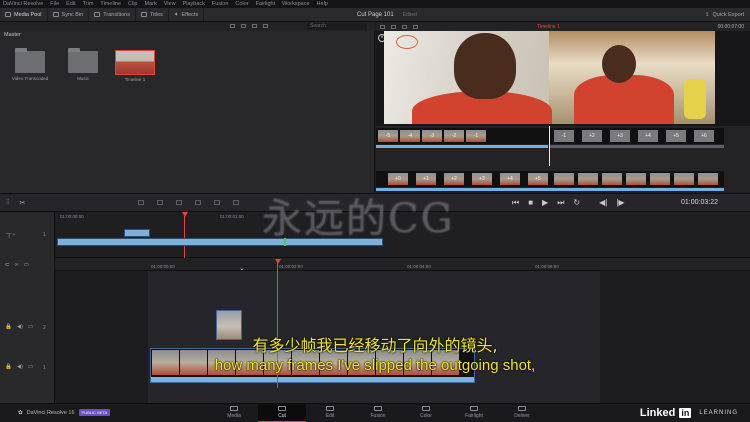 The image size is (750, 422). I want to click on link-icon: ∞, so click(17, 265).